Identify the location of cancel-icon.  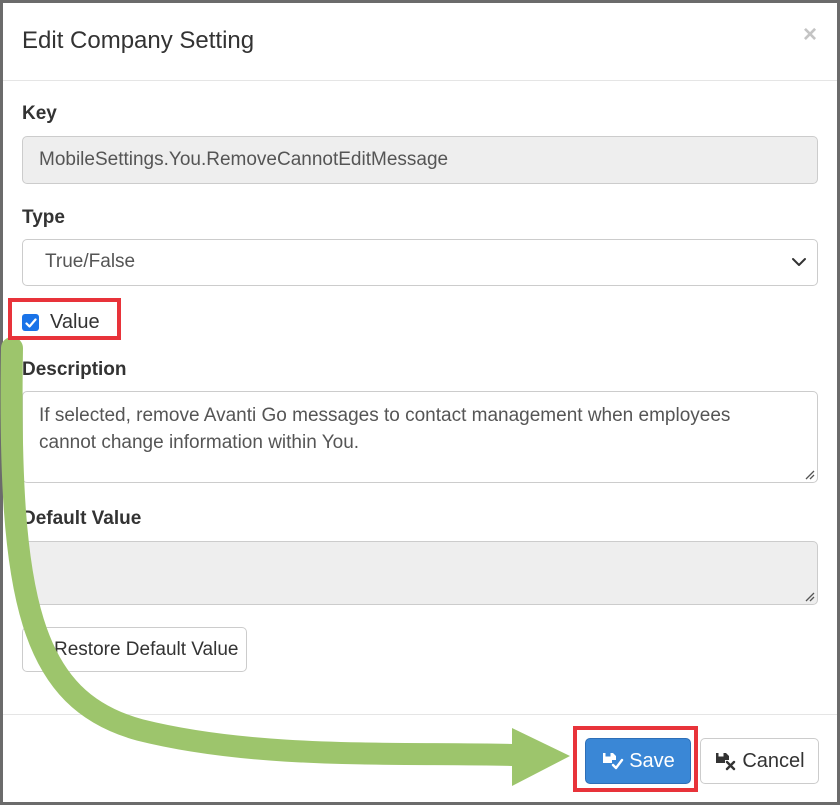
(726, 762).